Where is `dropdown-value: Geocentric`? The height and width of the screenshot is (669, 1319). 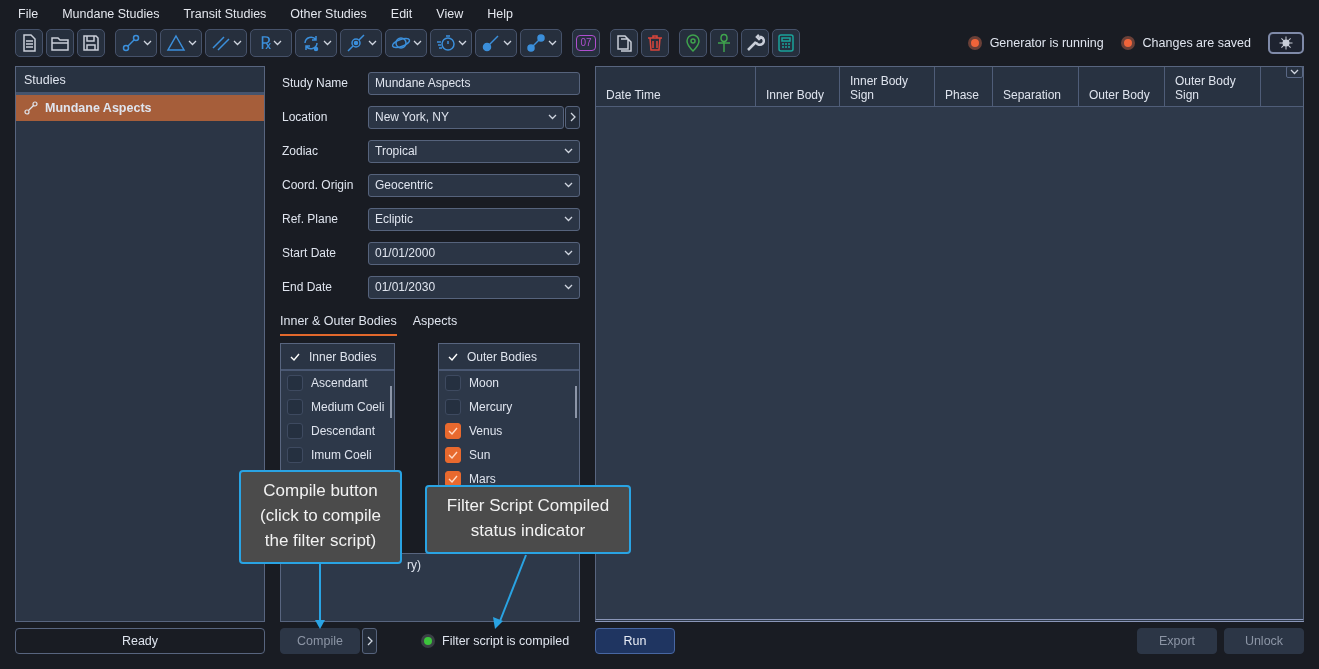
dropdown-value: Geocentric is located at coordinates (404, 185).